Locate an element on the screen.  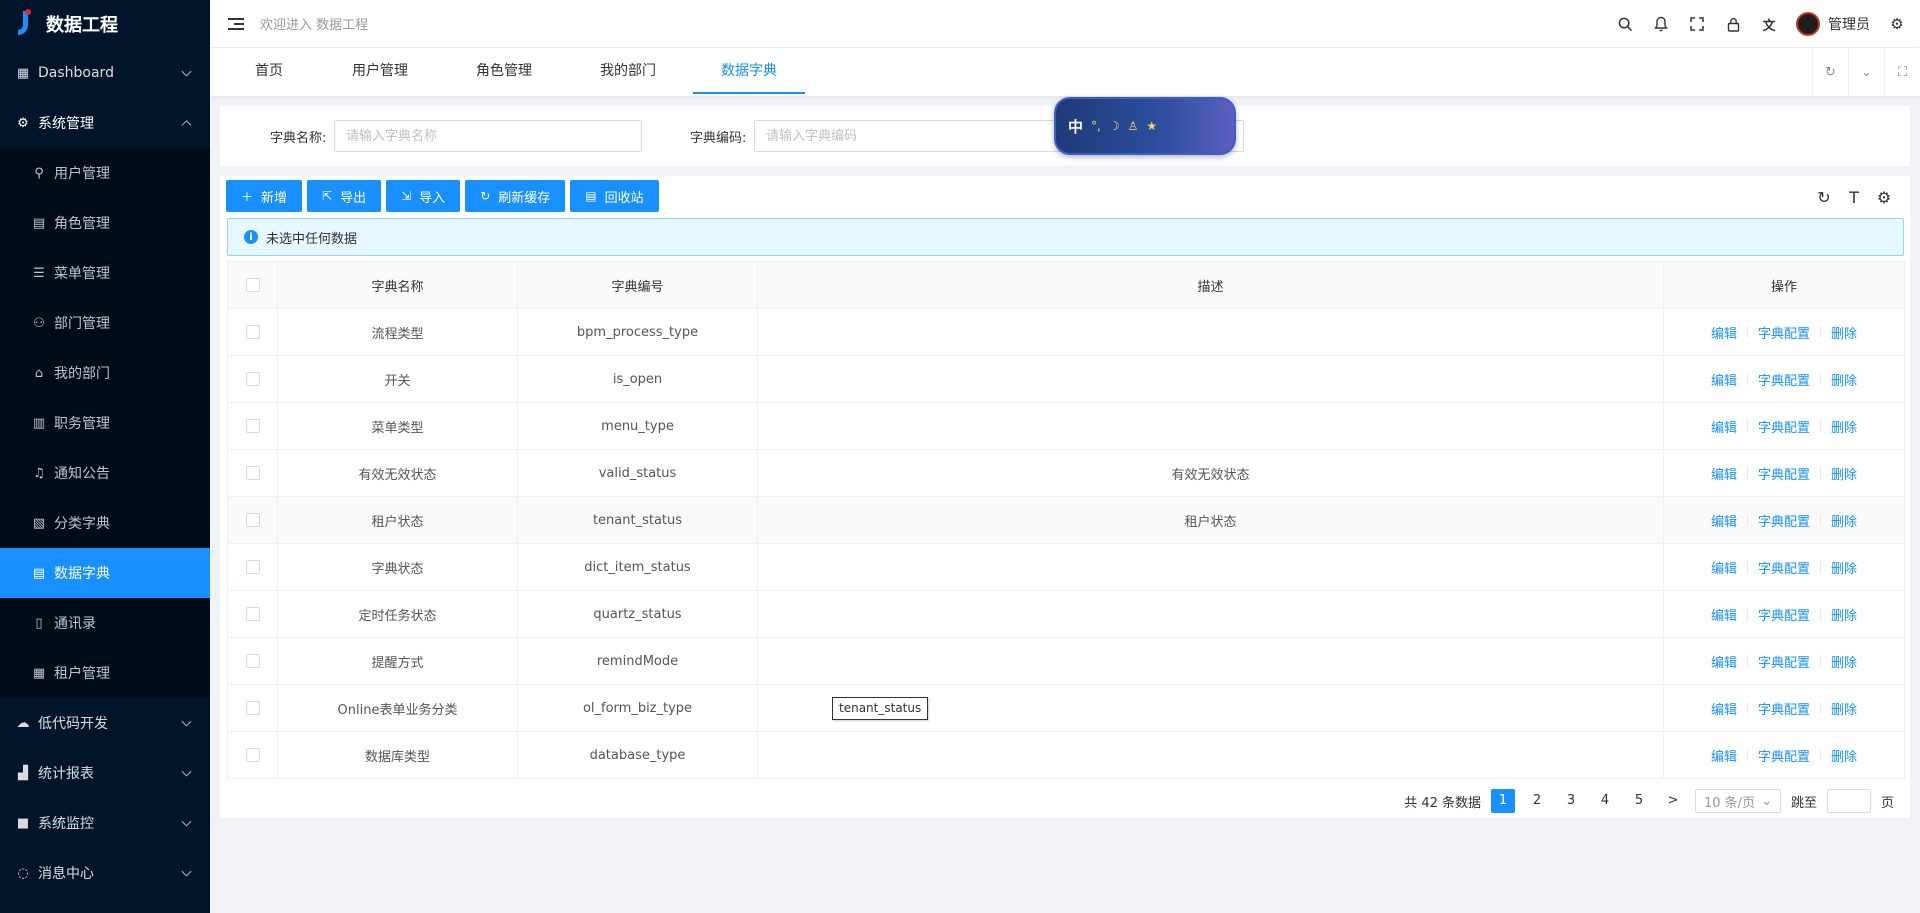
sidebar-item-category-dict: ▧ 分类字典 is located at coordinates (105, 523).